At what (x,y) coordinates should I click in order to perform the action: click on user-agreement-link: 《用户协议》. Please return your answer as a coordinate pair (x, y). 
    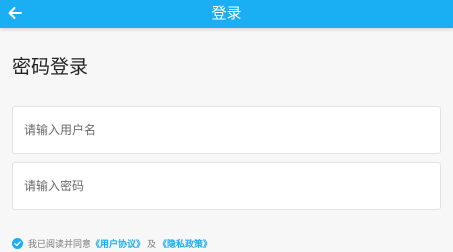
    Looking at the image, I should click on (118, 243).